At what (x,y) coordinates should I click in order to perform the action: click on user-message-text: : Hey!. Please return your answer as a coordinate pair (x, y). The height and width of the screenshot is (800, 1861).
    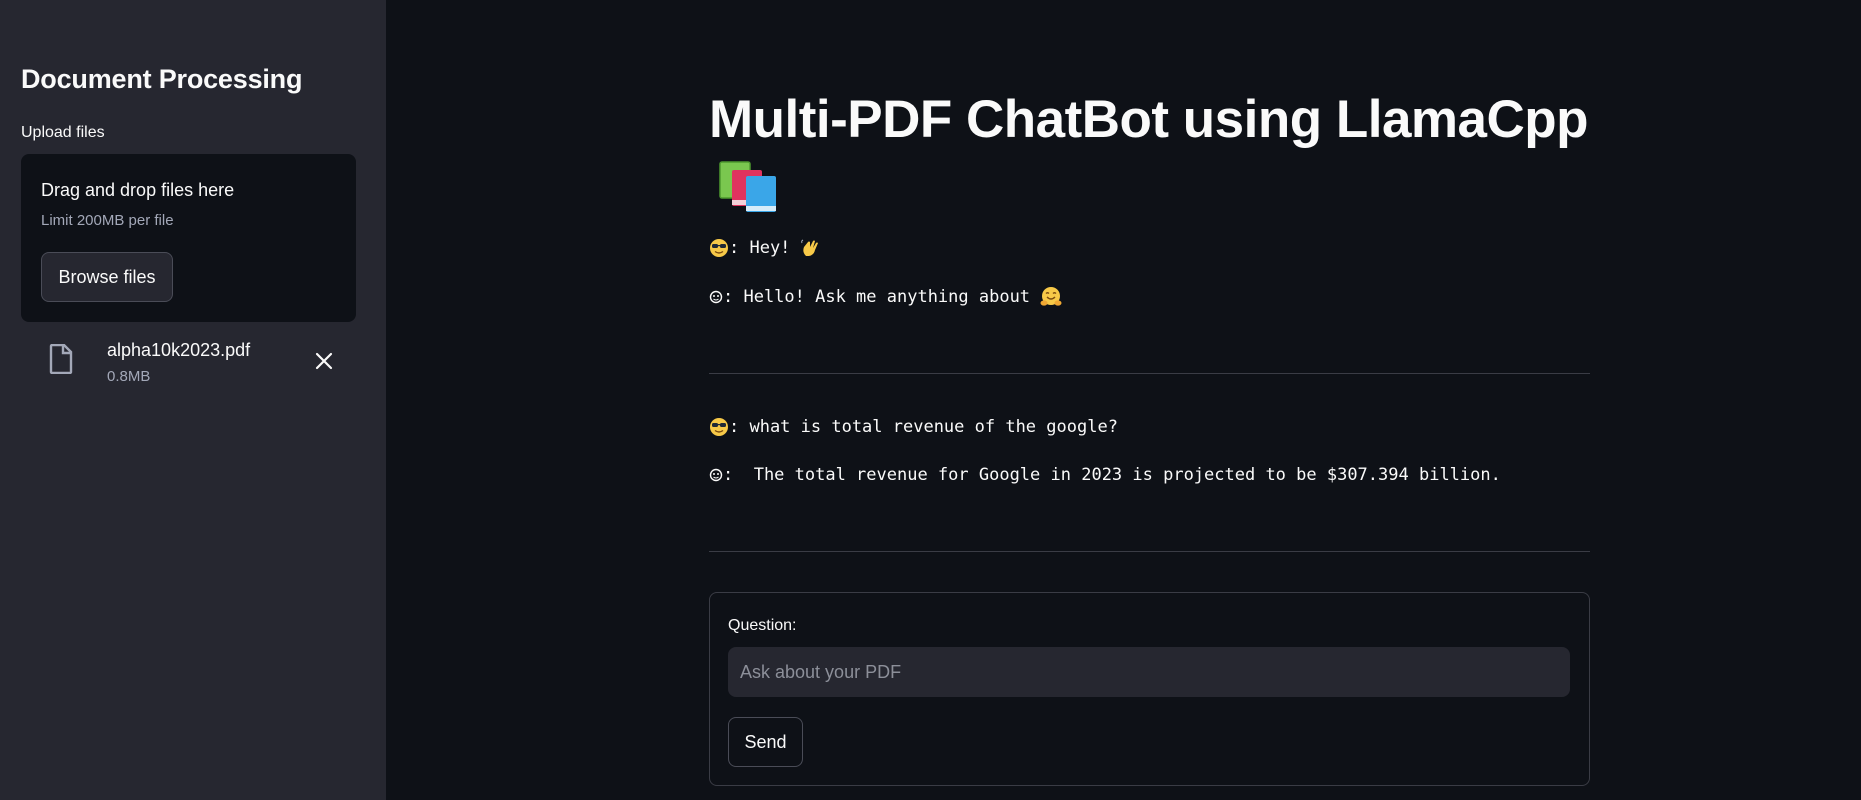
    Looking at the image, I should click on (760, 248).